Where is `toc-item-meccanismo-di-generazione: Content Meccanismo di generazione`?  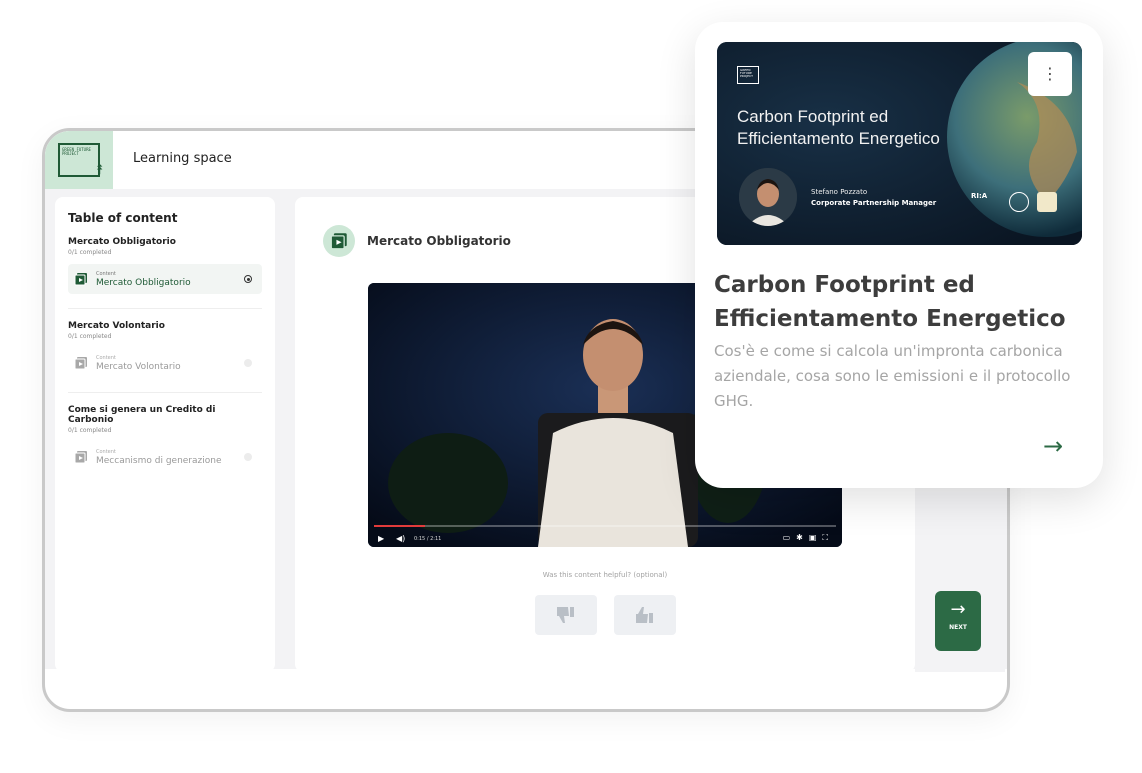
toc-item-meccanismo-di-generazione: Content Meccanismo di generazione is located at coordinates (165, 457).